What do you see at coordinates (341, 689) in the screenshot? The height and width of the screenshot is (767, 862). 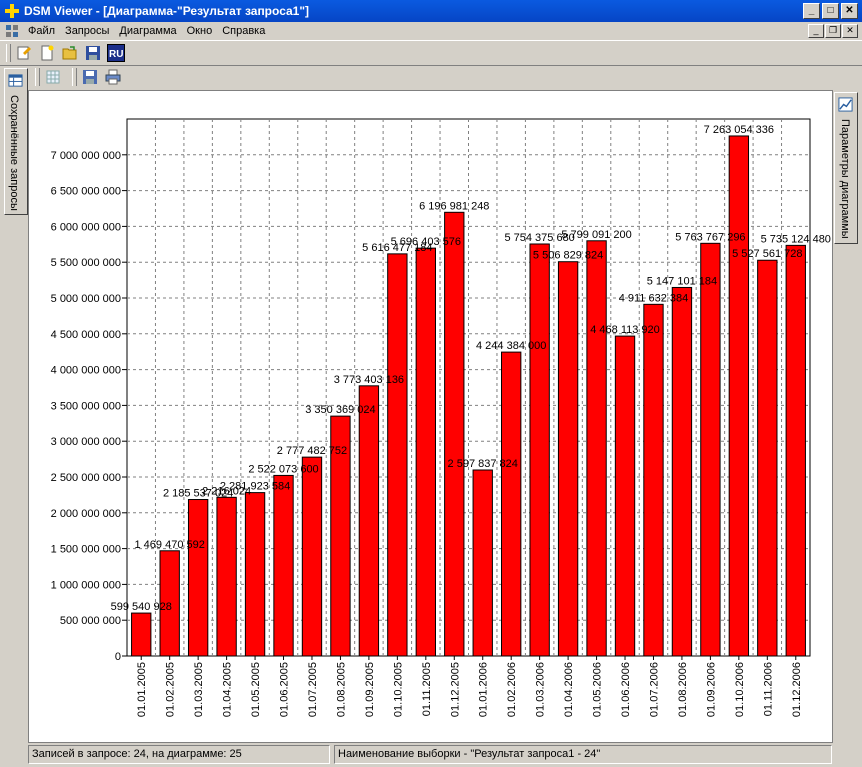 I see `x-tick-label: 01.08.2005` at bounding box center [341, 689].